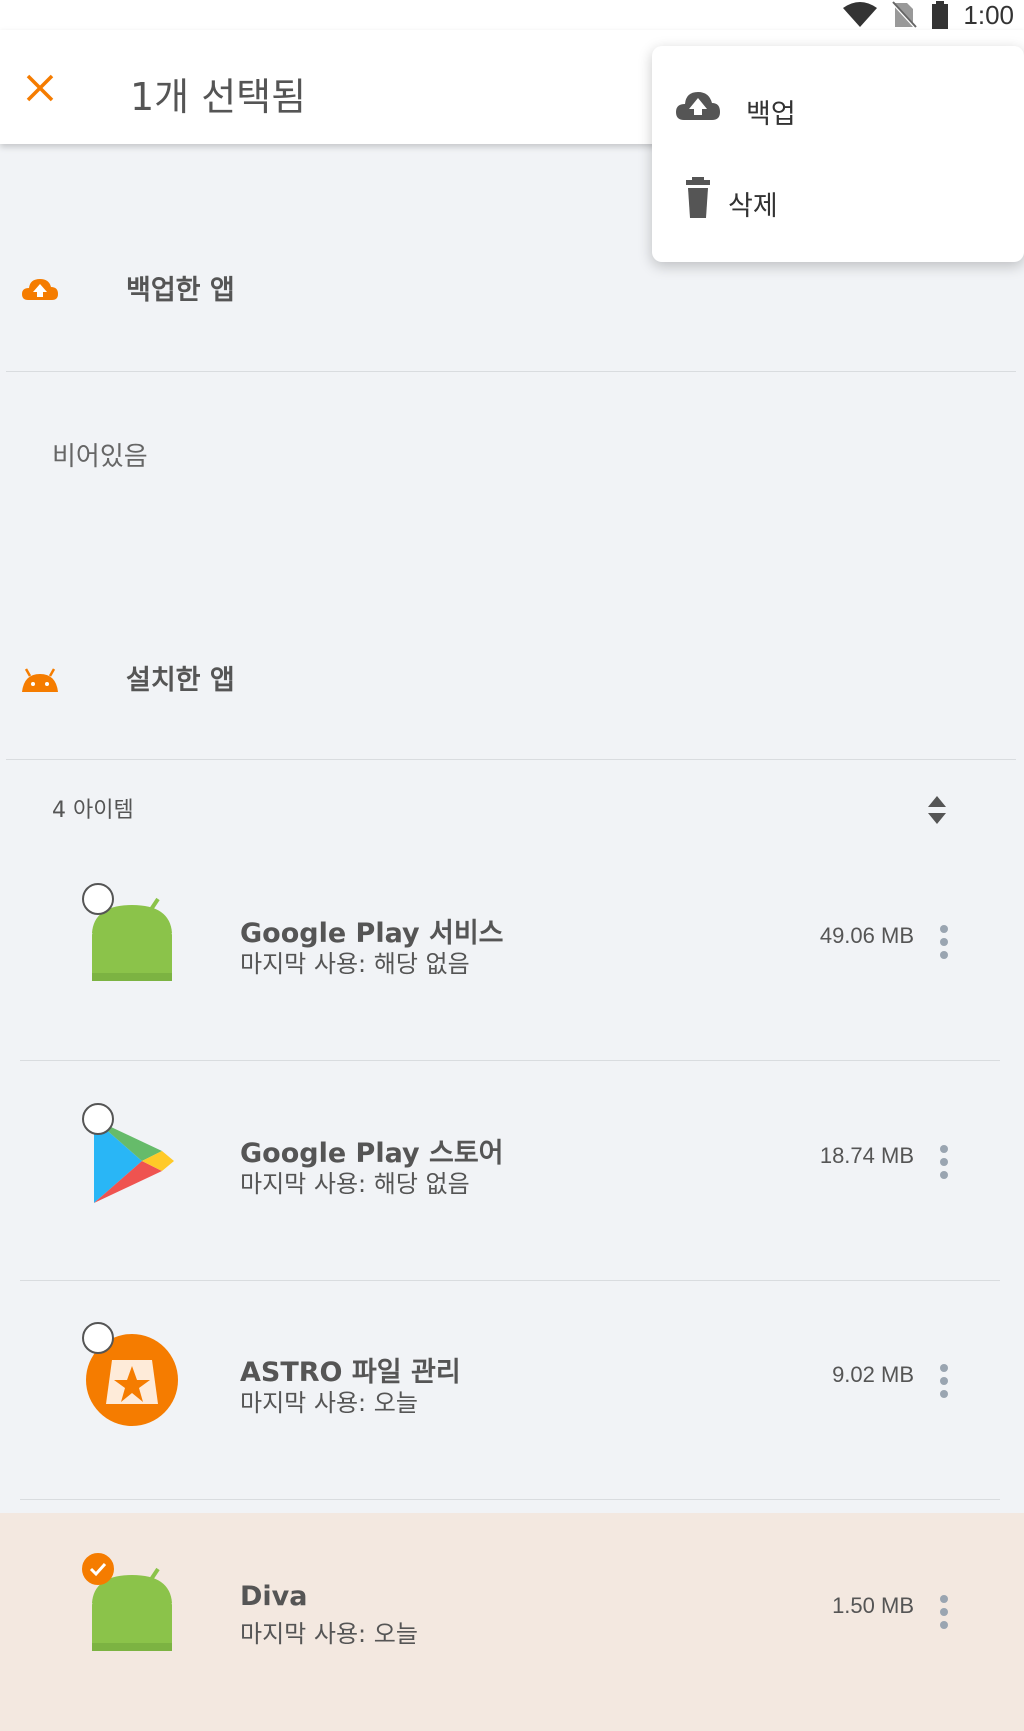  Describe the element at coordinates (838, 199) in the screenshot. I see `menu-item-delete: 삭제` at that location.